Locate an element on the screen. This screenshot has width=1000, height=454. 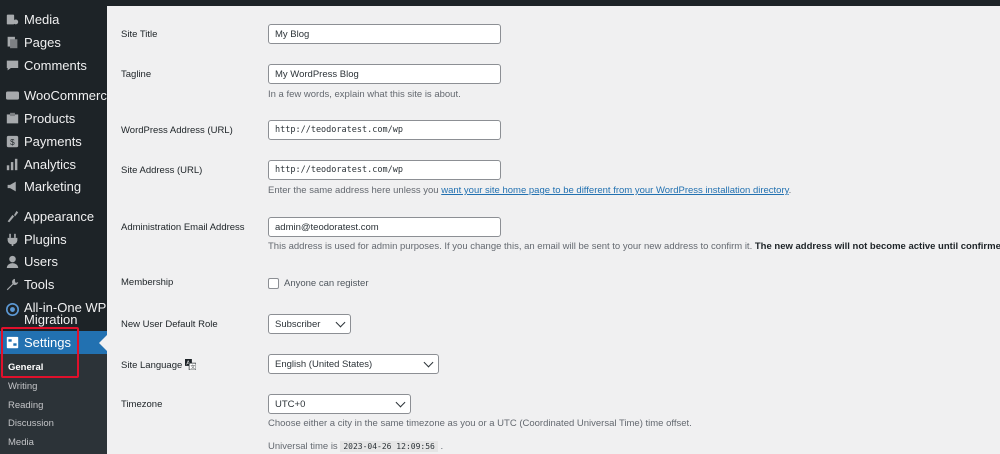
products-icon is located at coordinates (12, 118).